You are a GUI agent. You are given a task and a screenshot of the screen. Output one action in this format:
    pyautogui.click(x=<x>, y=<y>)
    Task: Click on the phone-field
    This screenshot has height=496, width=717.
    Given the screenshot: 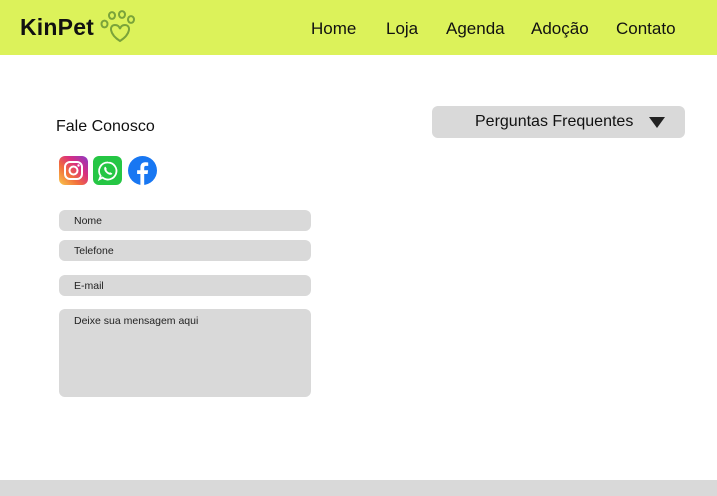 What is the action you would take?
    pyautogui.click(x=185, y=250)
    